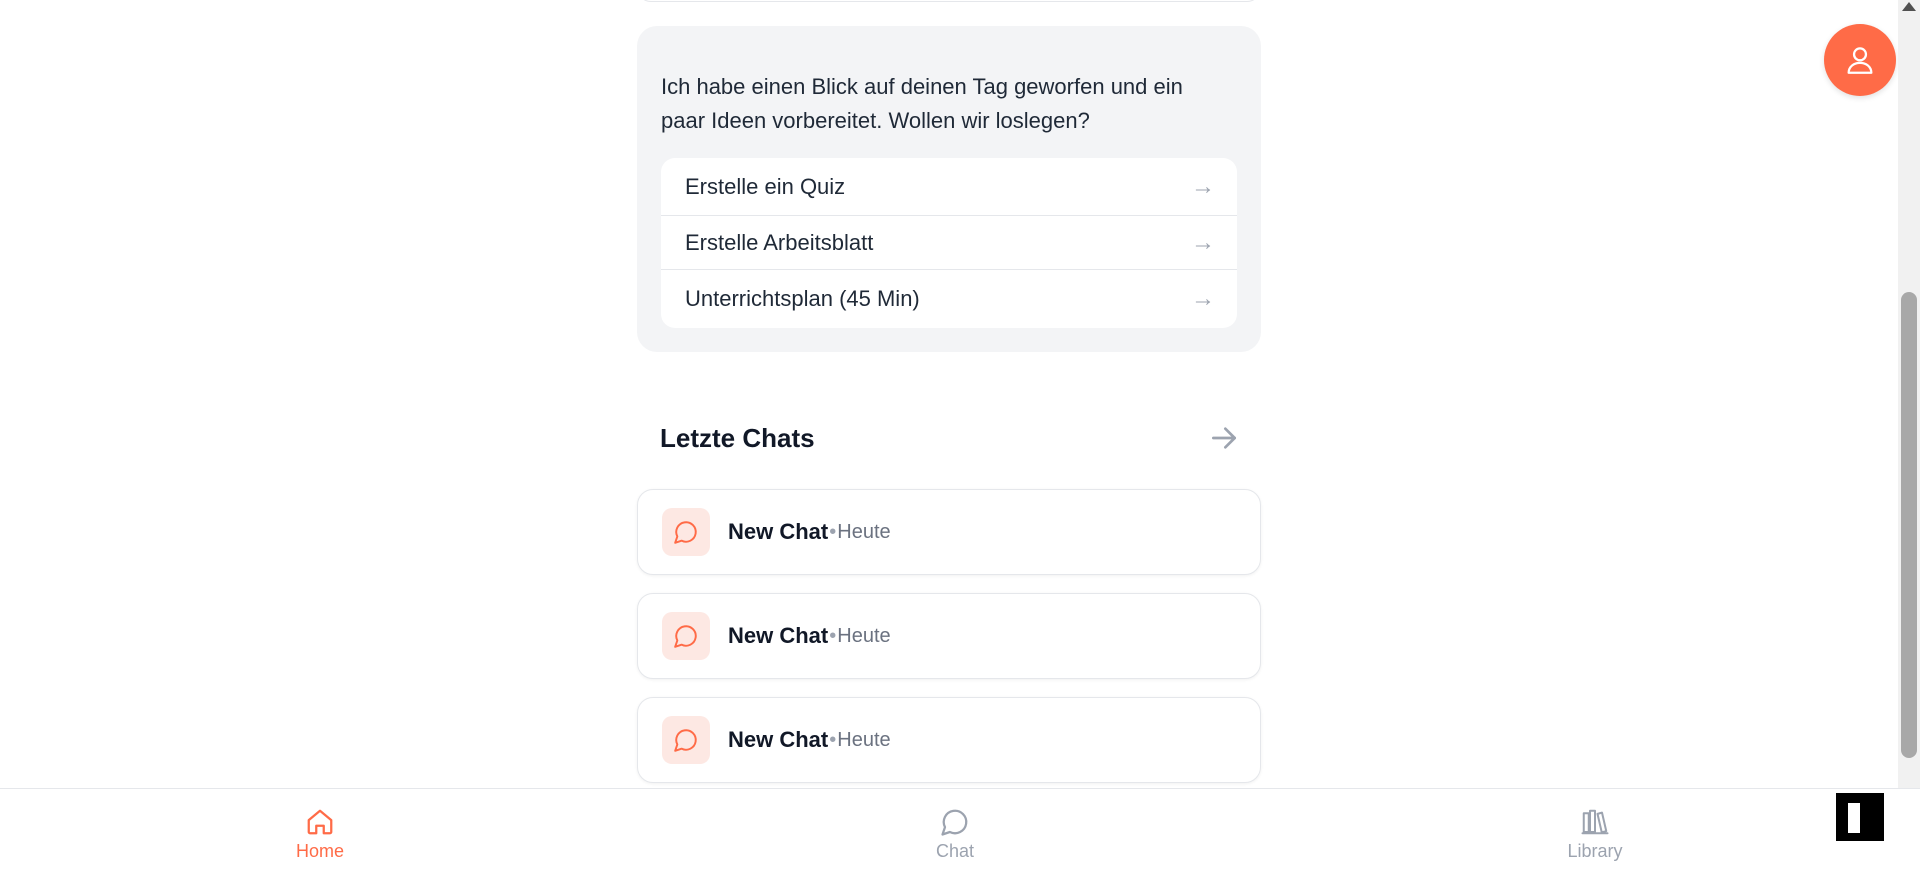 The height and width of the screenshot is (878, 1920). What do you see at coordinates (320, 822) in the screenshot?
I see `home-icon` at bounding box center [320, 822].